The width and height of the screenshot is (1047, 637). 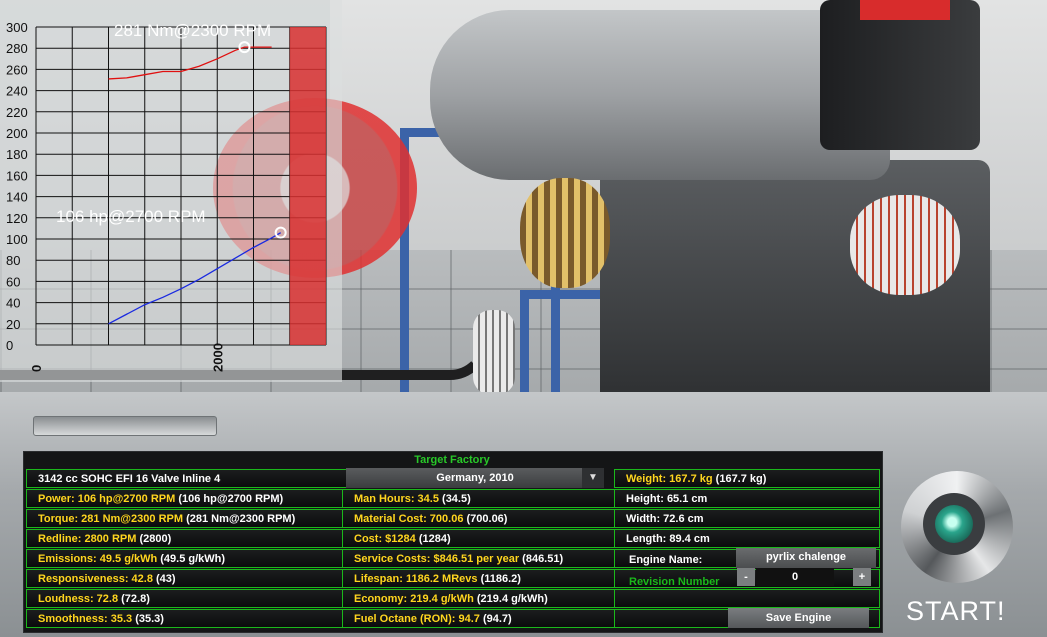 I want to click on y-tick-label: 120, so click(x=17, y=218).